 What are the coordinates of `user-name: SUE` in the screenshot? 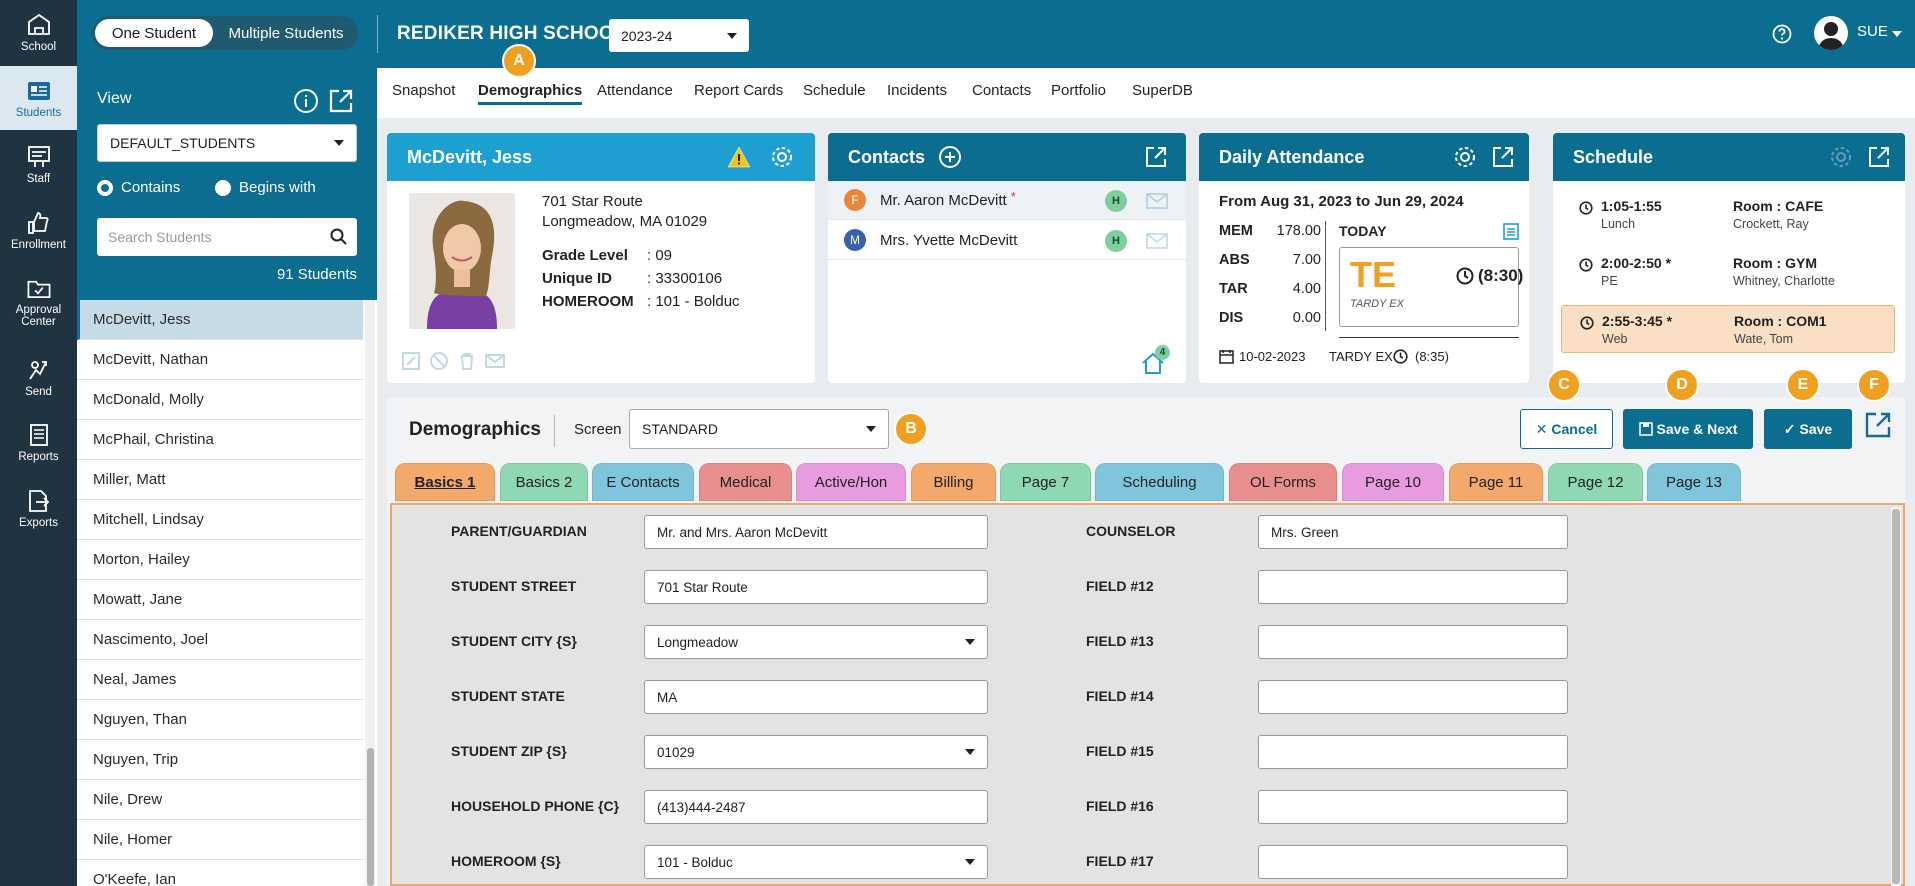 It's located at (1872, 31).